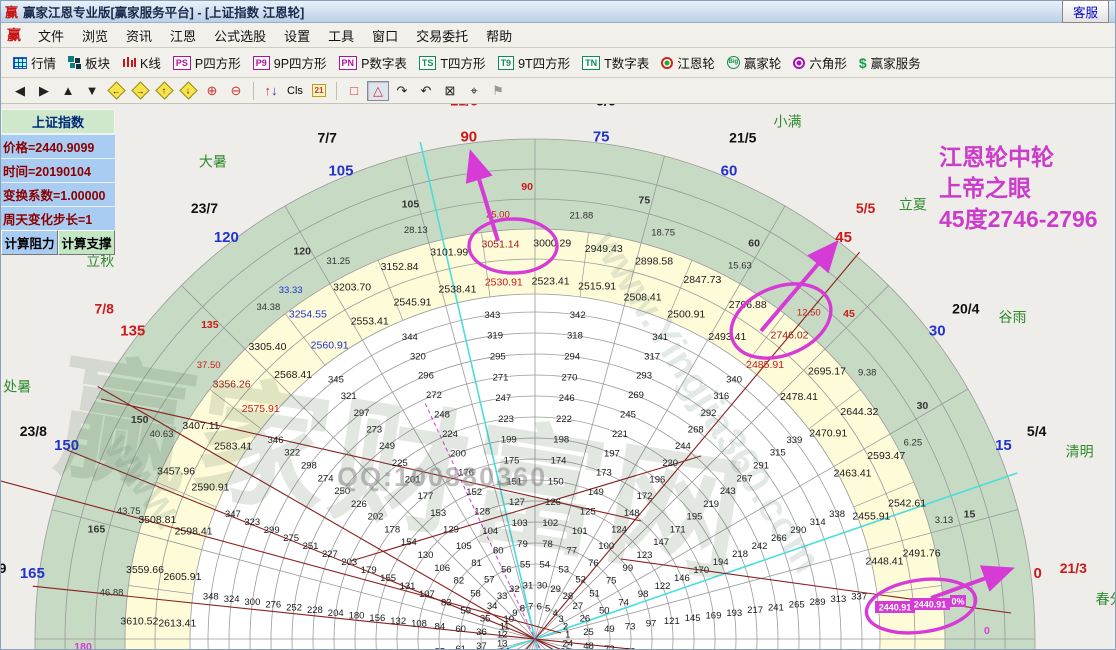 Image resolution: width=1116 pixels, height=650 pixels. Describe the element at coordinates (398, 621) in the screenshot. I see `svg-text: 132` at that location.